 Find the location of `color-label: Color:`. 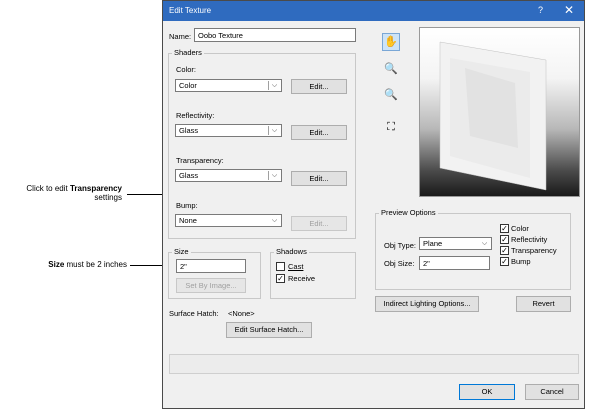

color-label: Color: is located at coordinates (186, 69).